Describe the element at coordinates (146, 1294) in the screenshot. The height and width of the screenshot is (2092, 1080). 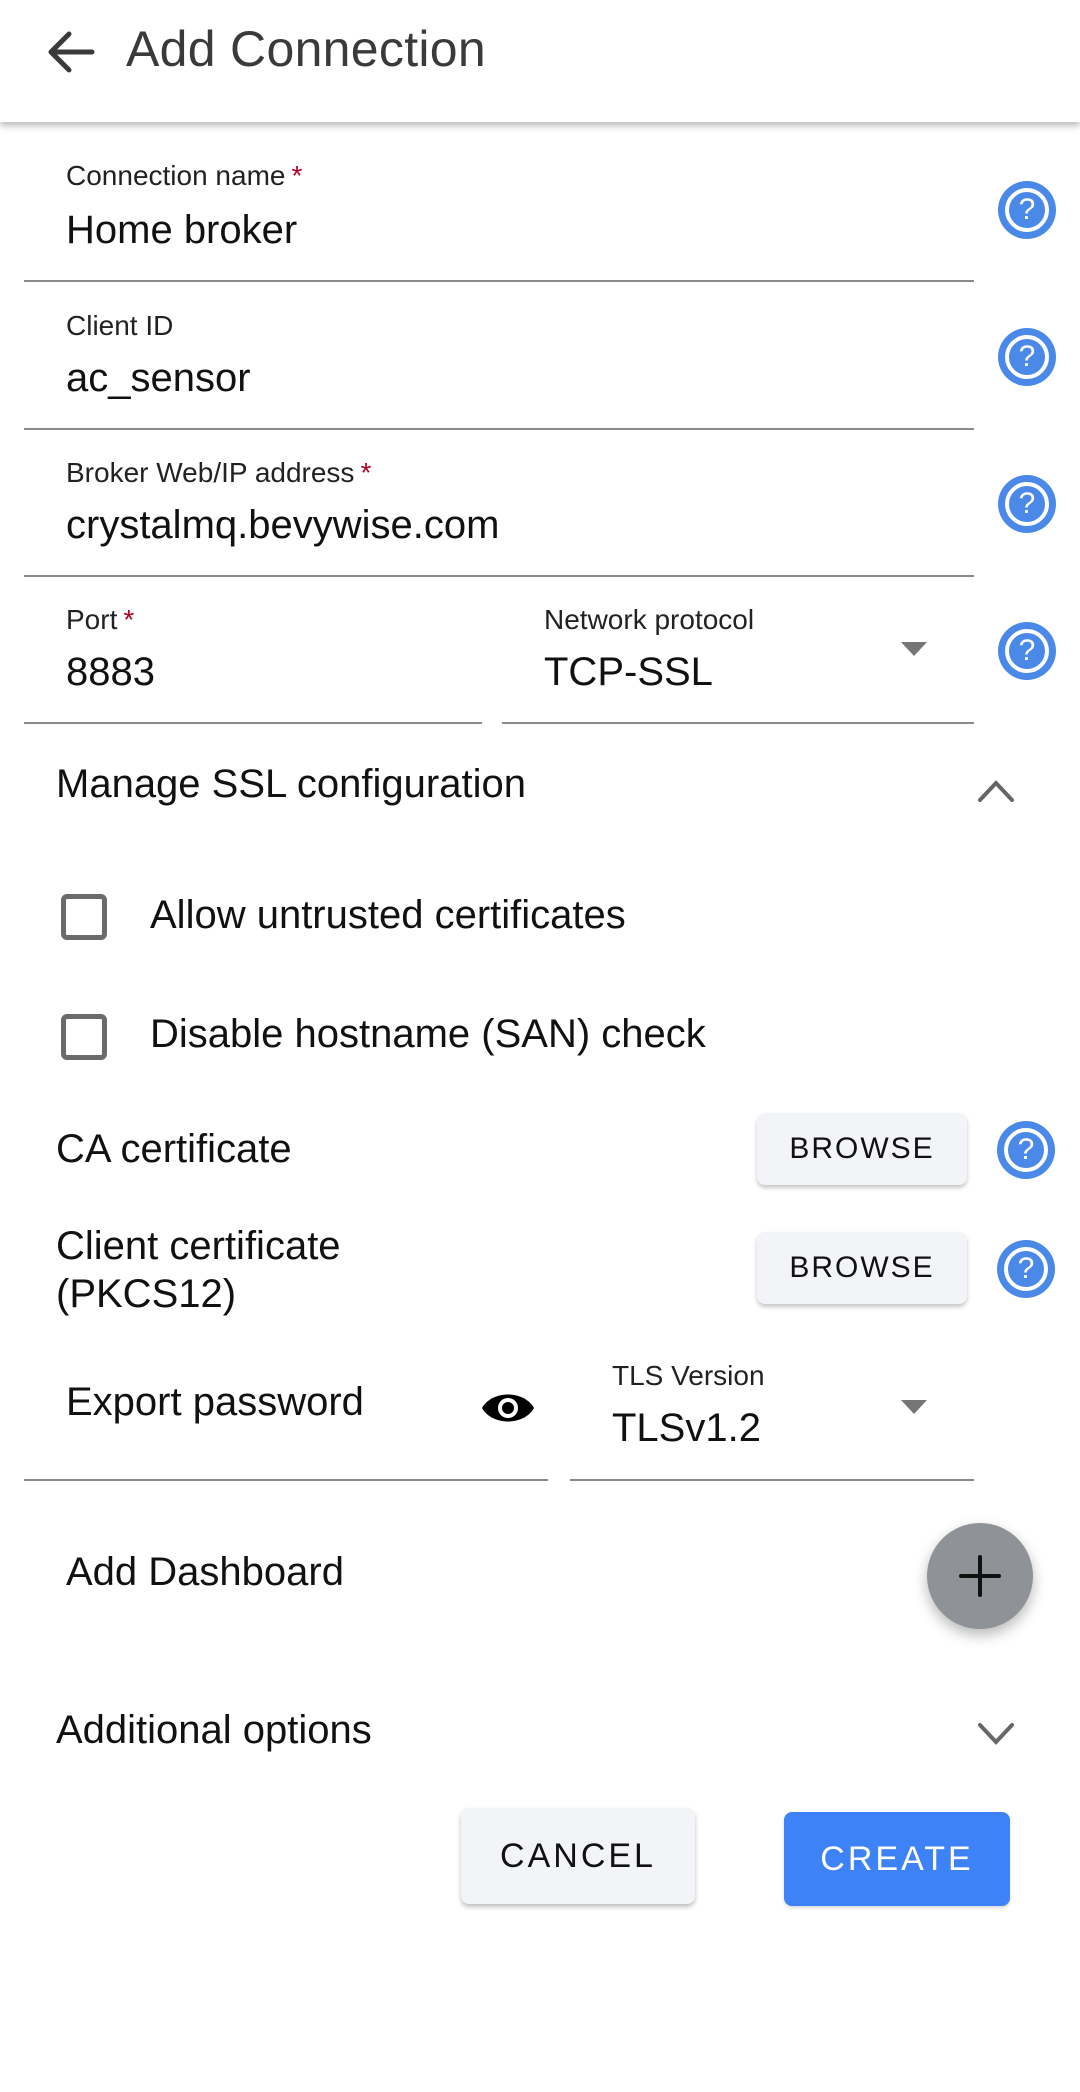
I see `client-certificate-label-line2: (PKCS12)` at that location.